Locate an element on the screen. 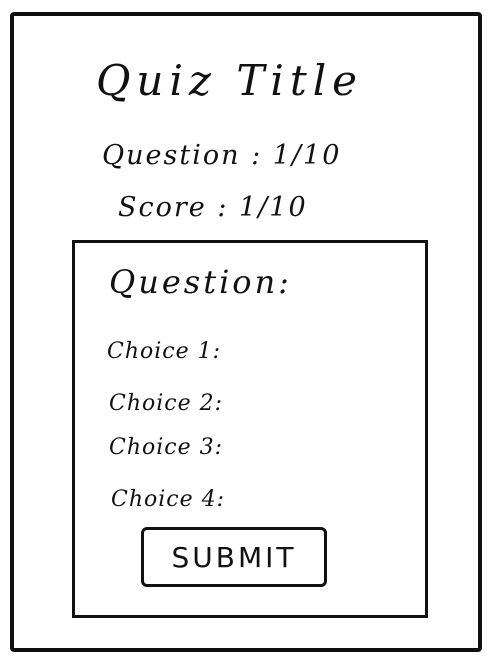  choice-3-option: Choice 3: is located at coordinates (166, 447).